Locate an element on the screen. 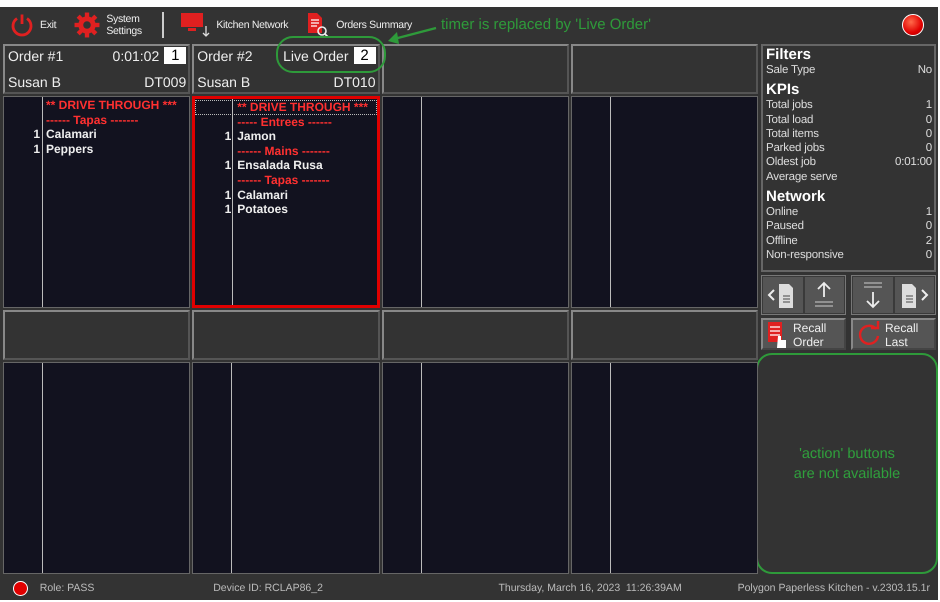 The width and height of the screenshot is (940, 602). version-label: Polygon Paperless Kitchen - v.2303.15.1r is located at coordinates (834, 588).